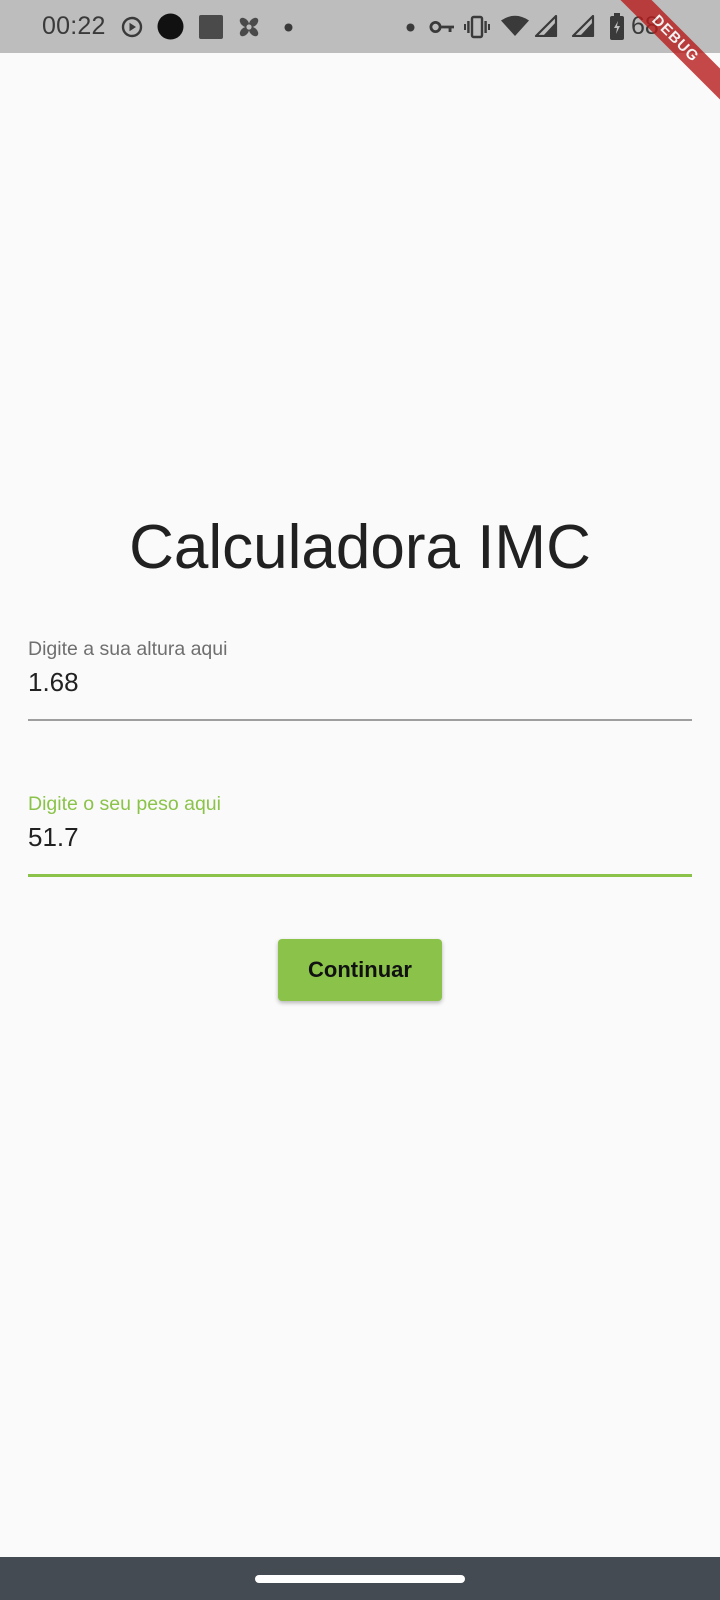  What do you see at coordinates (360, 720) in the screenshot?
I see `height-field-underline` at bounding box center [360, 720].